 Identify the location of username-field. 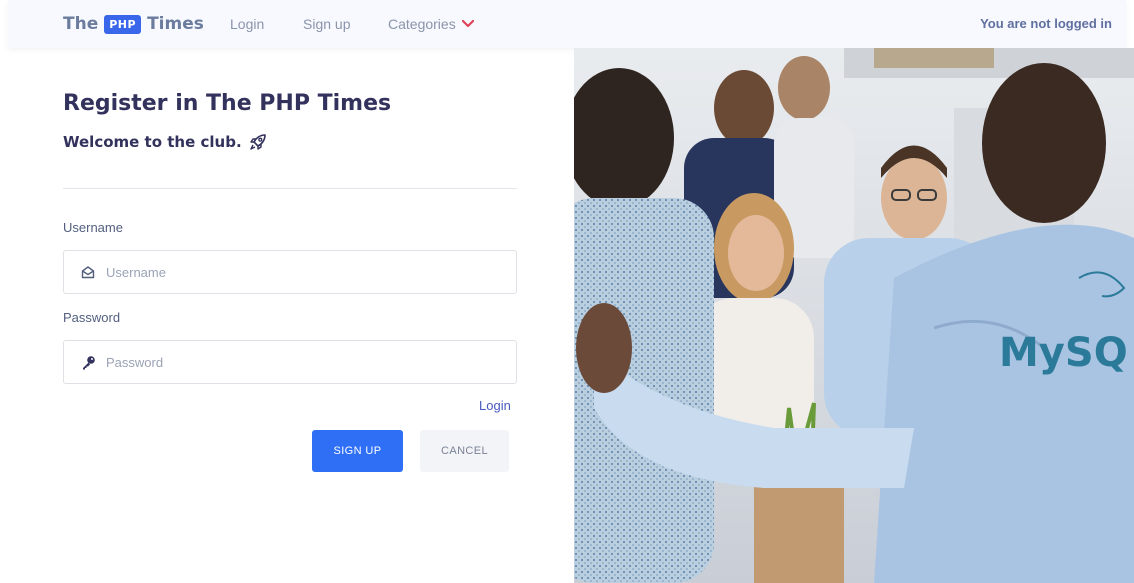
(290, 272).